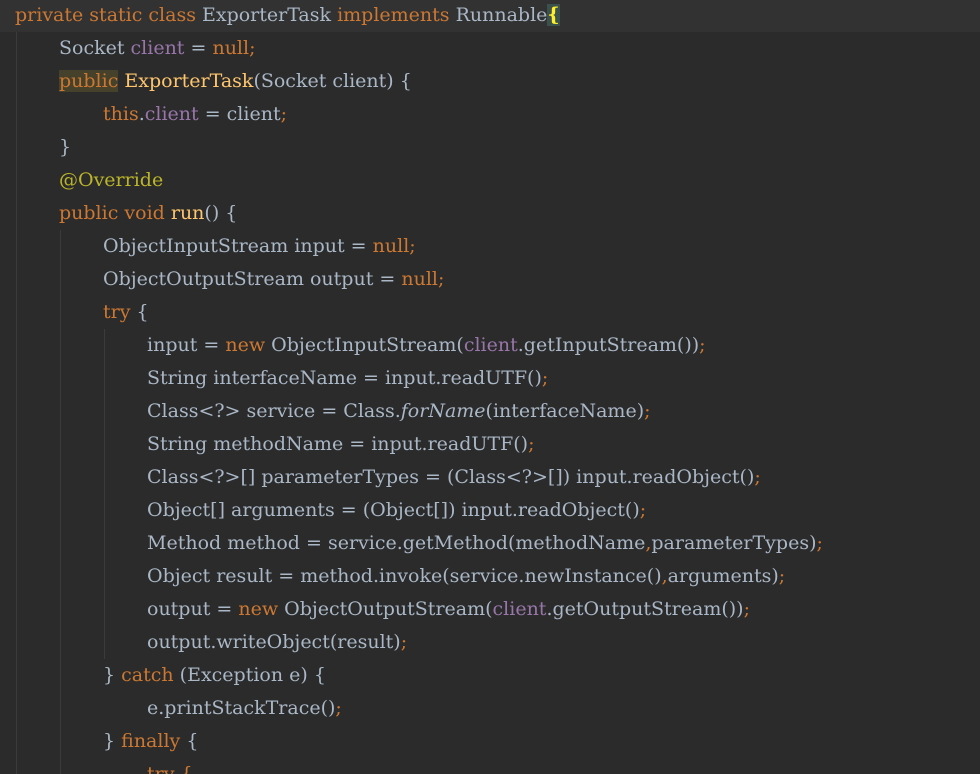 The height and width of the screenshot is (774, 980). Describe the element at coordinates (443, 411) in the screenshot. I see `code-token: forName` at that location.